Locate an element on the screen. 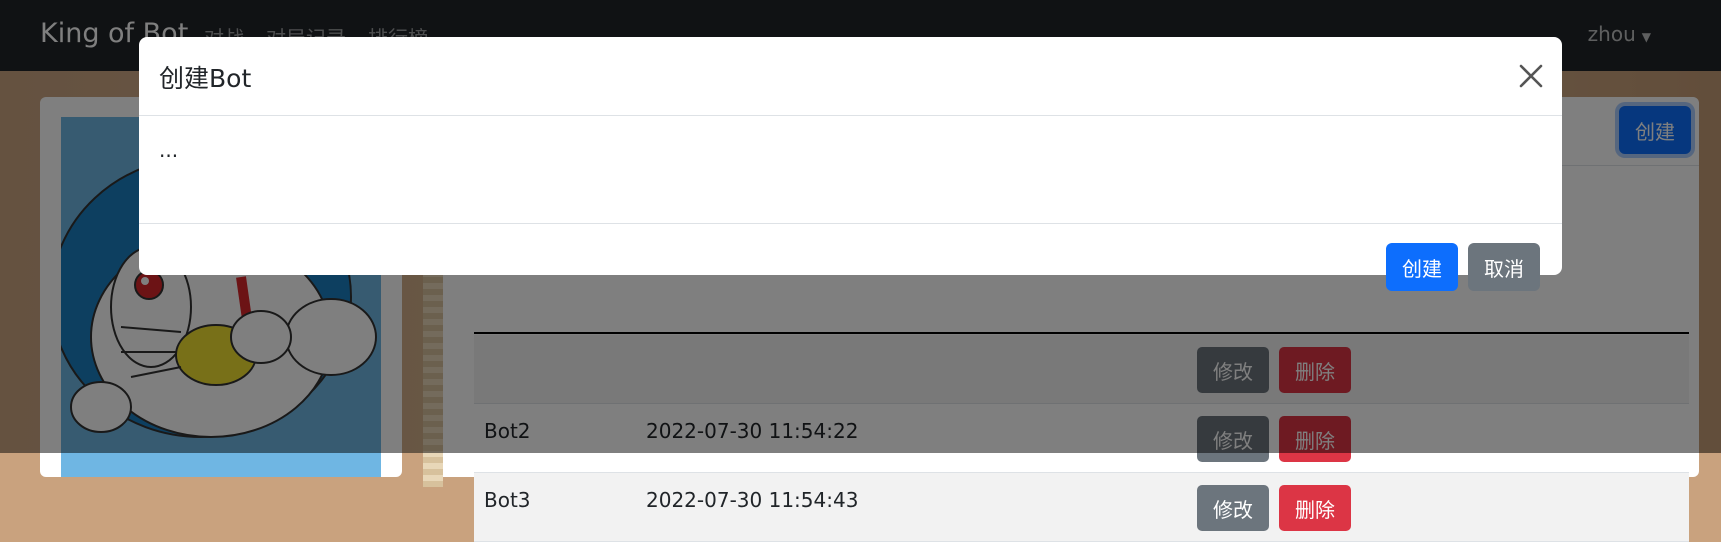 Image resolution: width=1721 pixels, height=542 pixels. close-icon is located at coordinates (1531, 76).